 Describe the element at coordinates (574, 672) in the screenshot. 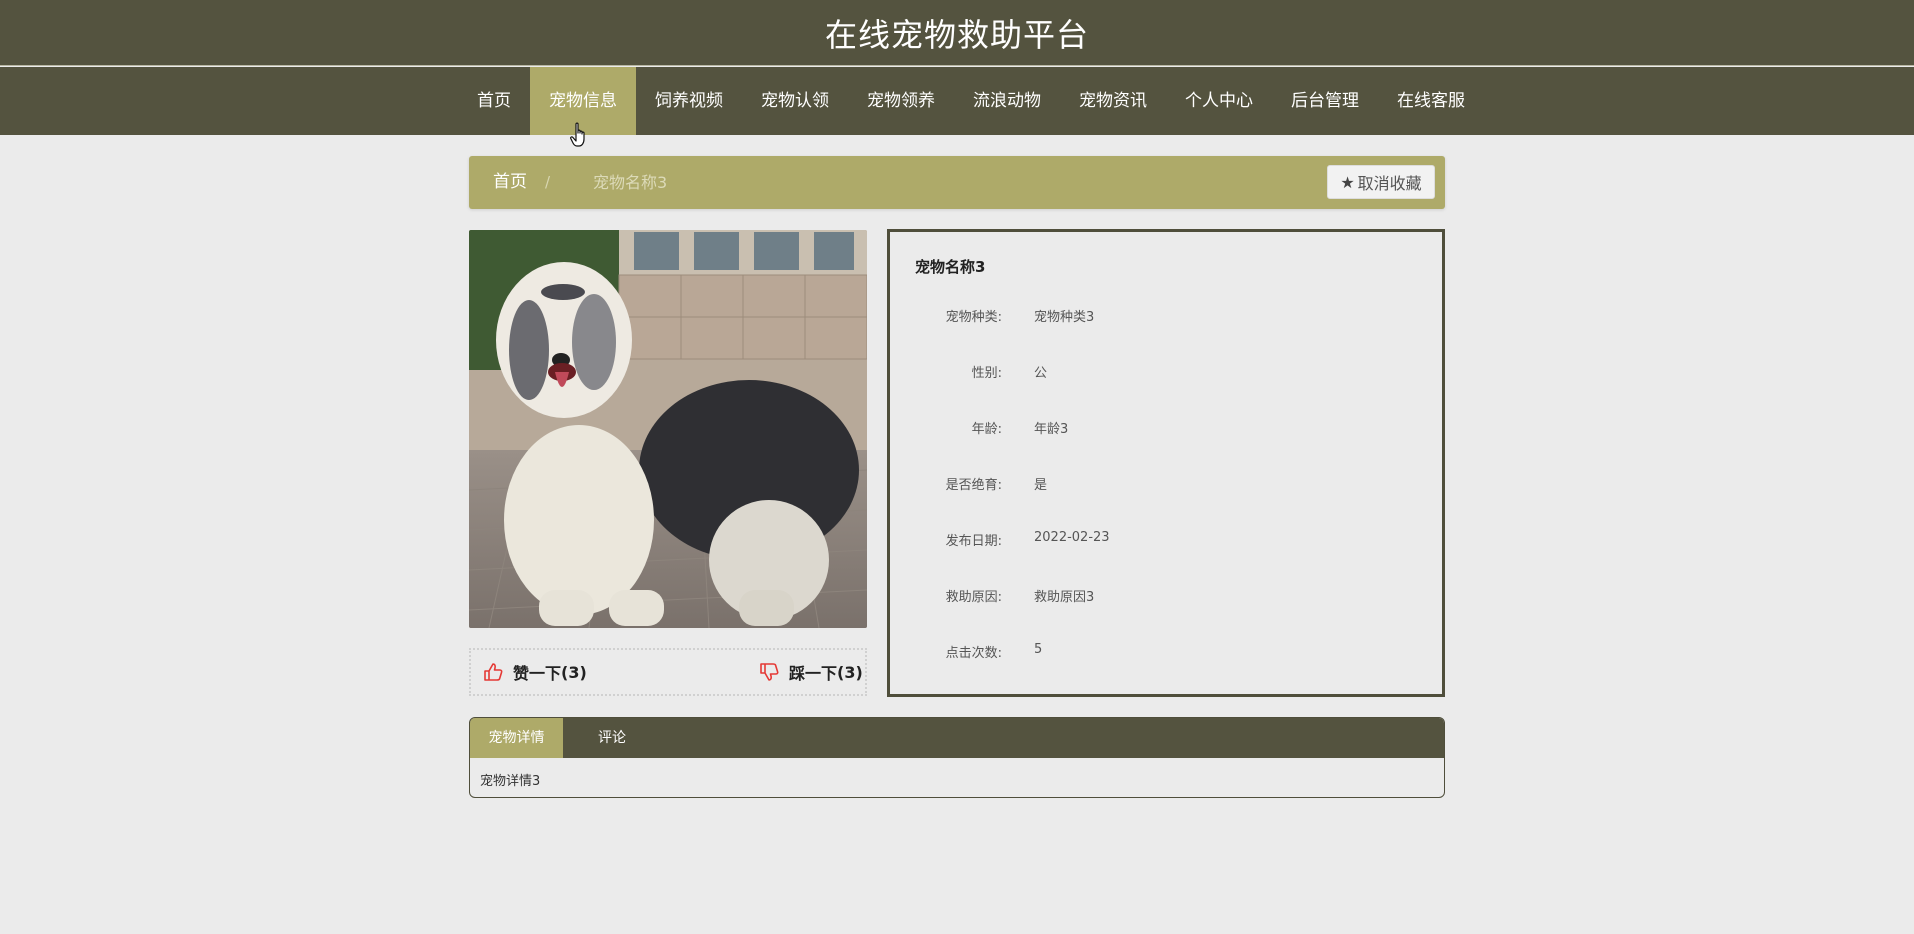

I see `like-count: (3)` at that location.